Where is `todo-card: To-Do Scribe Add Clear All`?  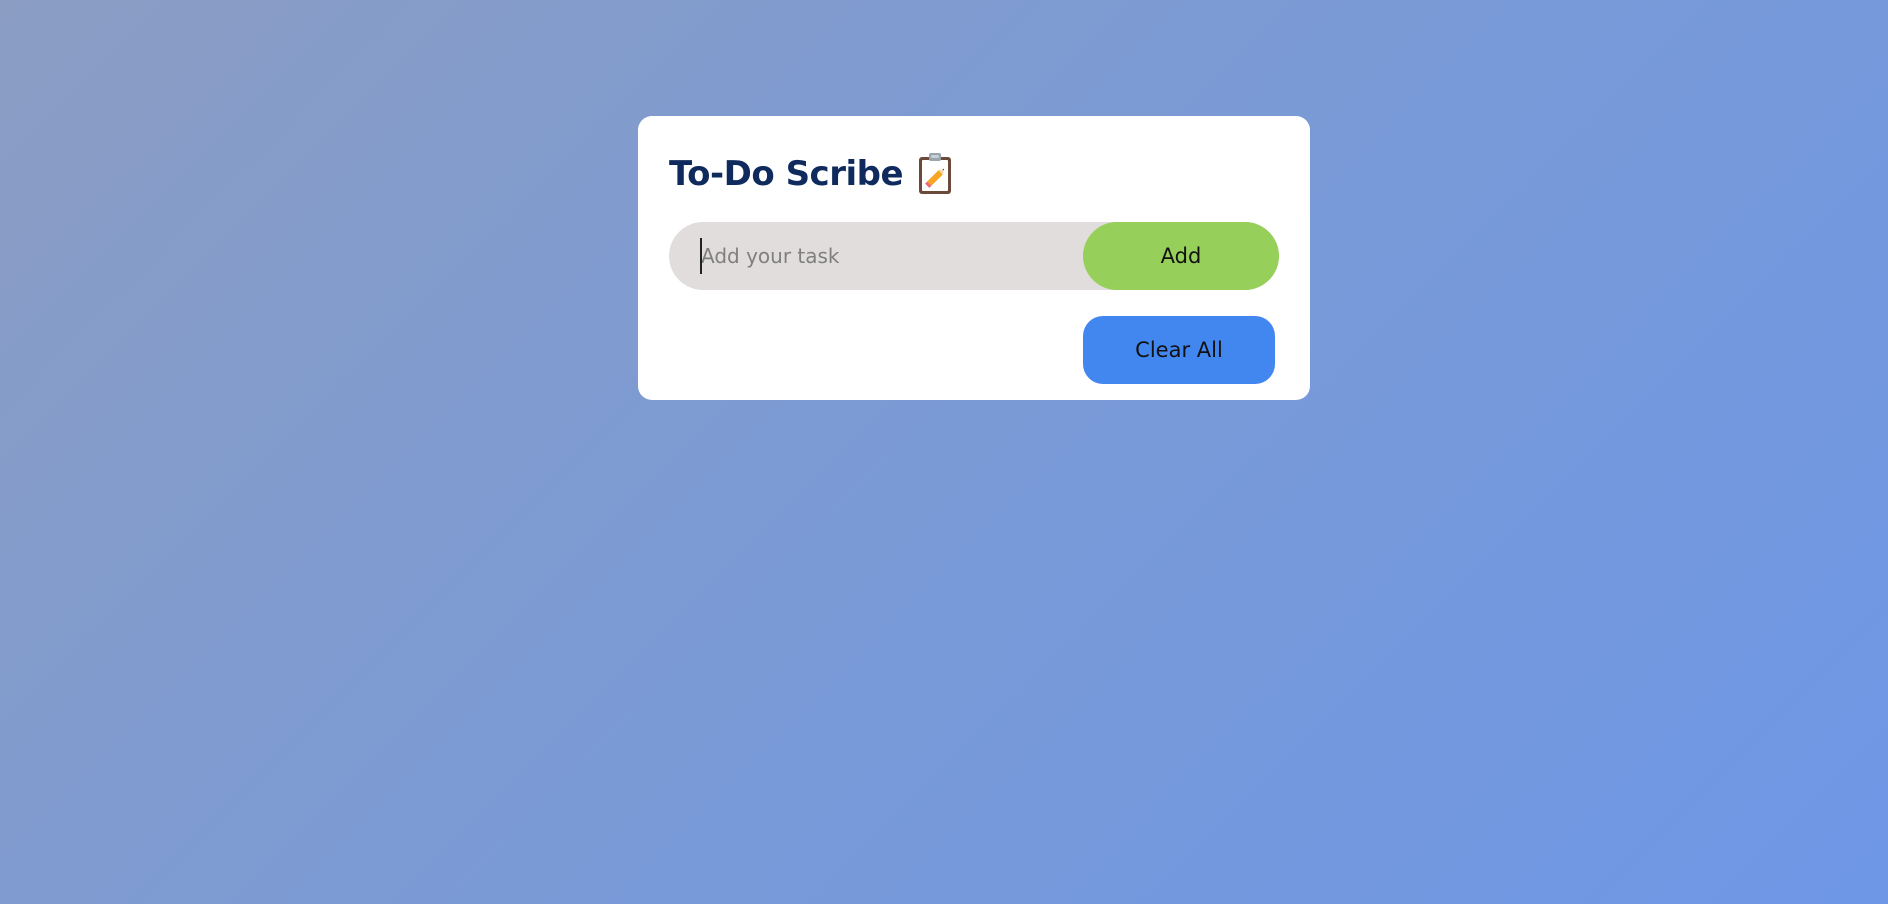
todo-card: To-Do Scribe Add Clear All is located at coordinates (974, 258).